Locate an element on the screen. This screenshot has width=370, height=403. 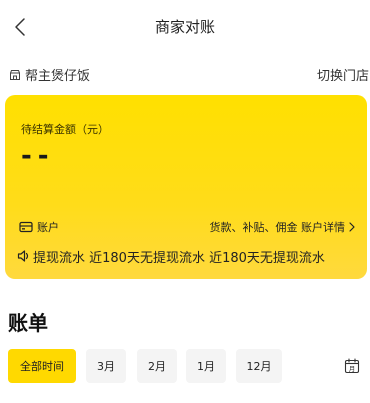
store-row: 帮主煲仔饭 切换门店 is located at coordinates (185, 74).